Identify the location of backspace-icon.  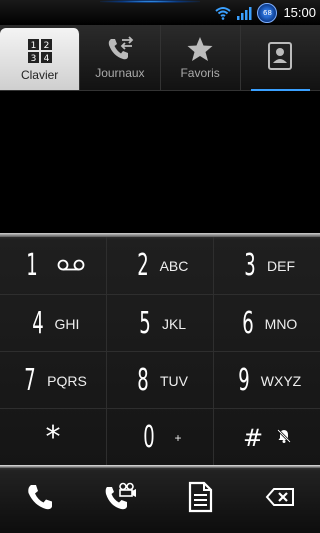
(280, 499).